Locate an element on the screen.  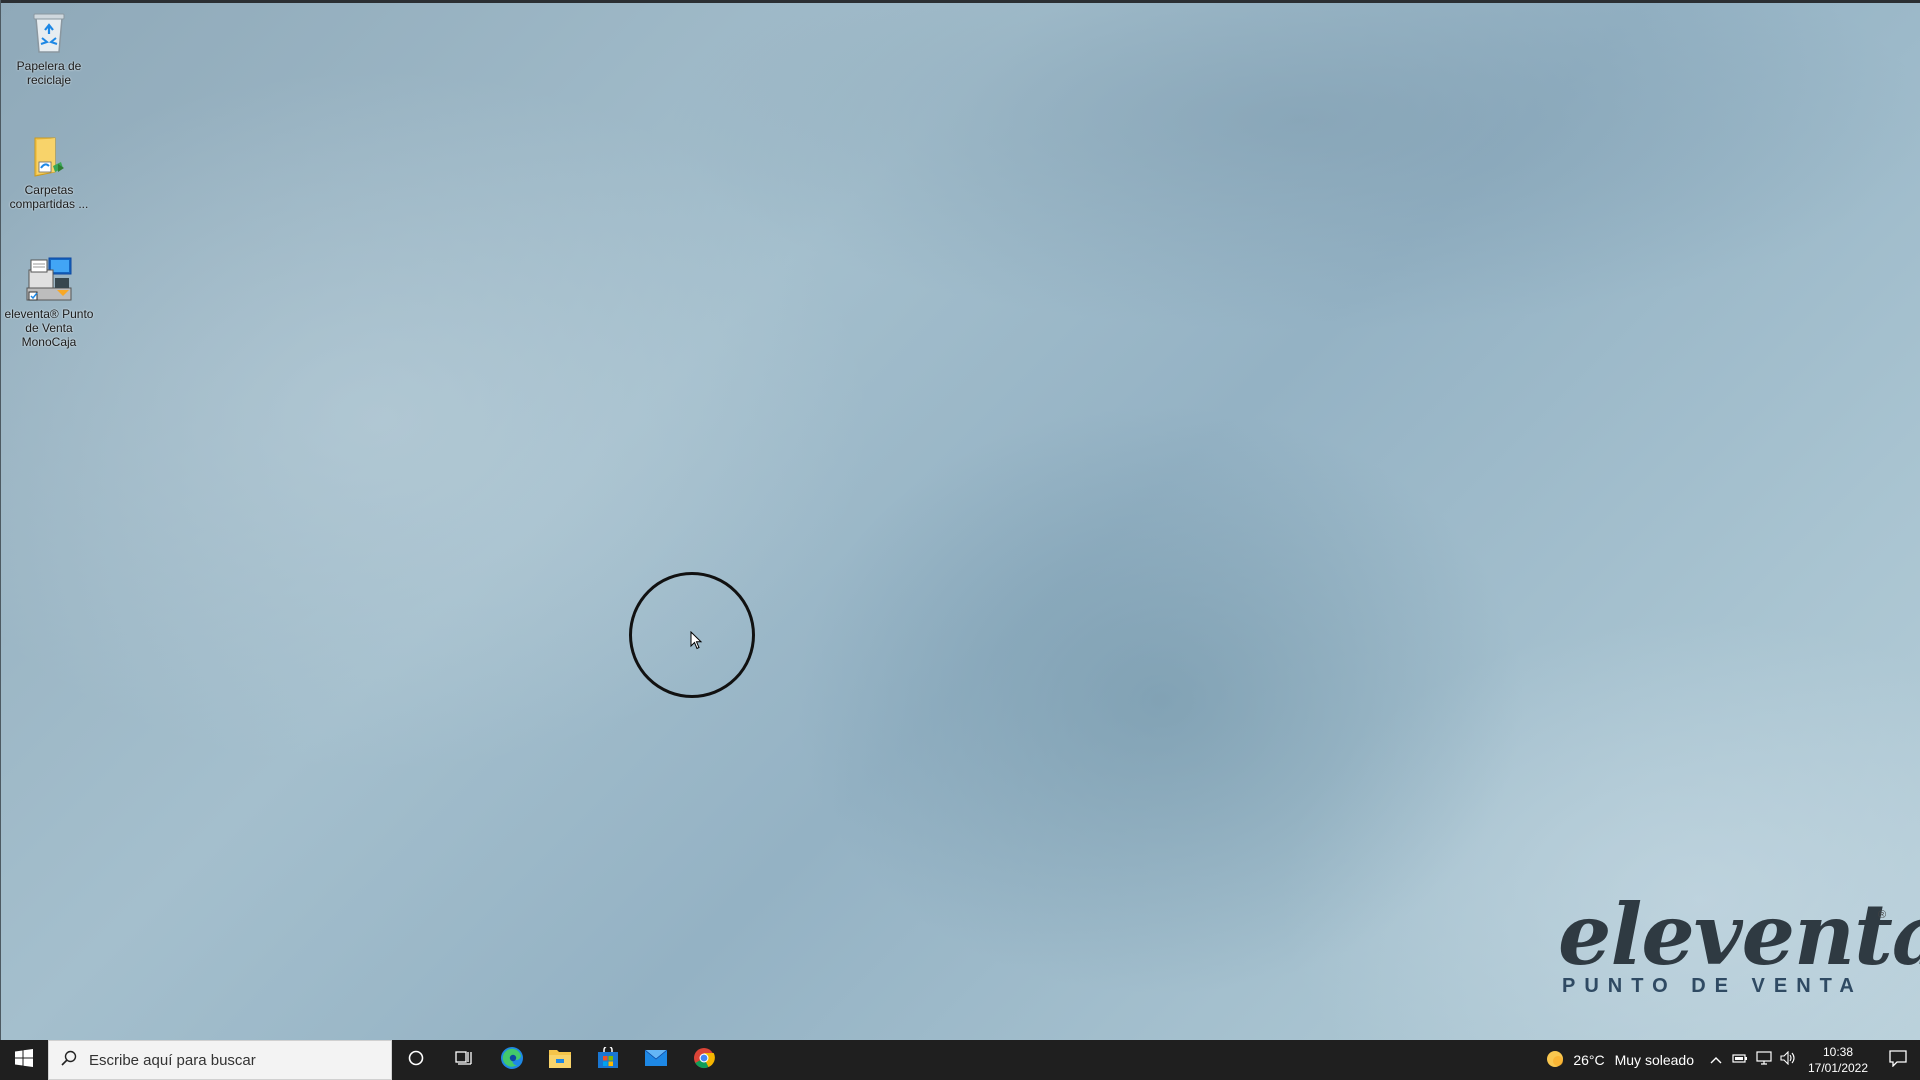
store-button is located at coordinates (608, 1060).